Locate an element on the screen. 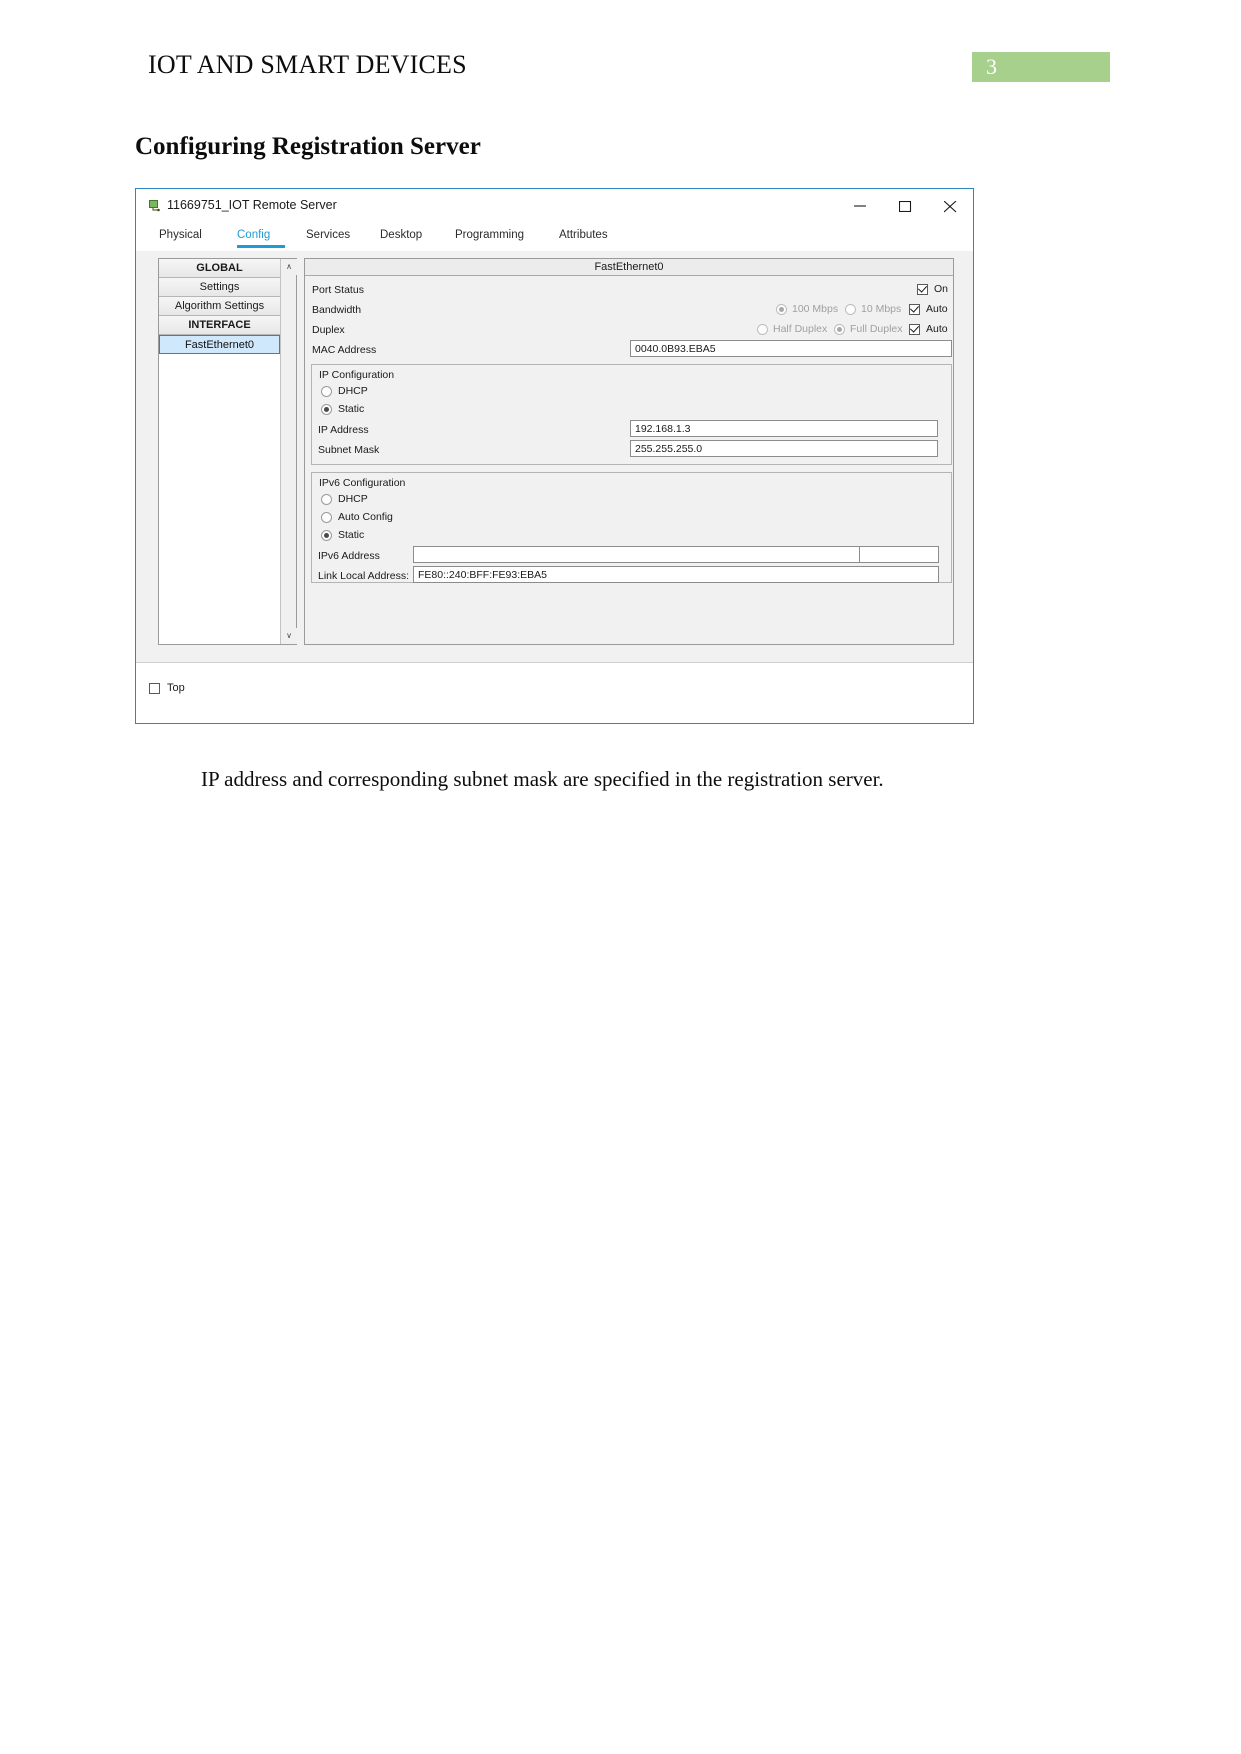 The width and height of the screenshot is (1241, 1754). ip-address-label: IP Address is located at coordinates (343, 430).